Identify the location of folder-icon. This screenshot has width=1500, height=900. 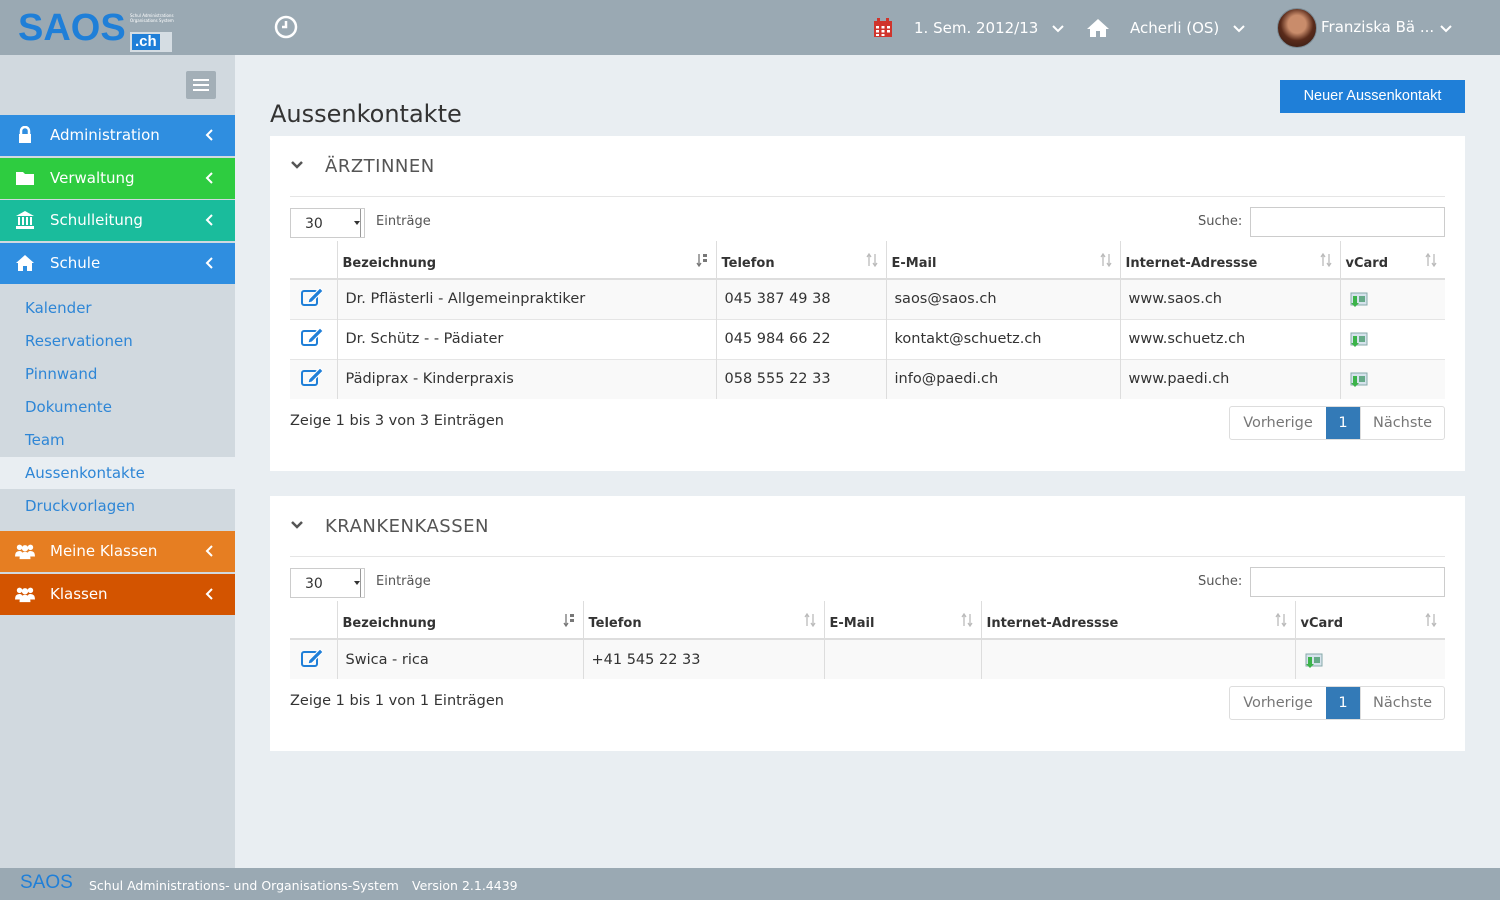
(25, 178).